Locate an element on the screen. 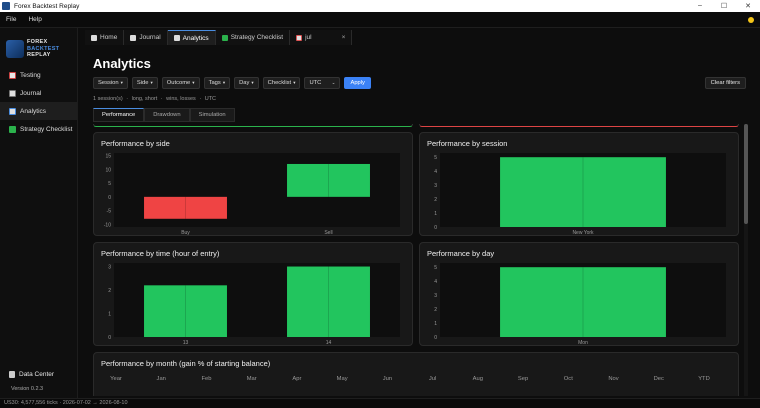  subtab-drawdown: Drawdown is located at coordinates (167, 115).